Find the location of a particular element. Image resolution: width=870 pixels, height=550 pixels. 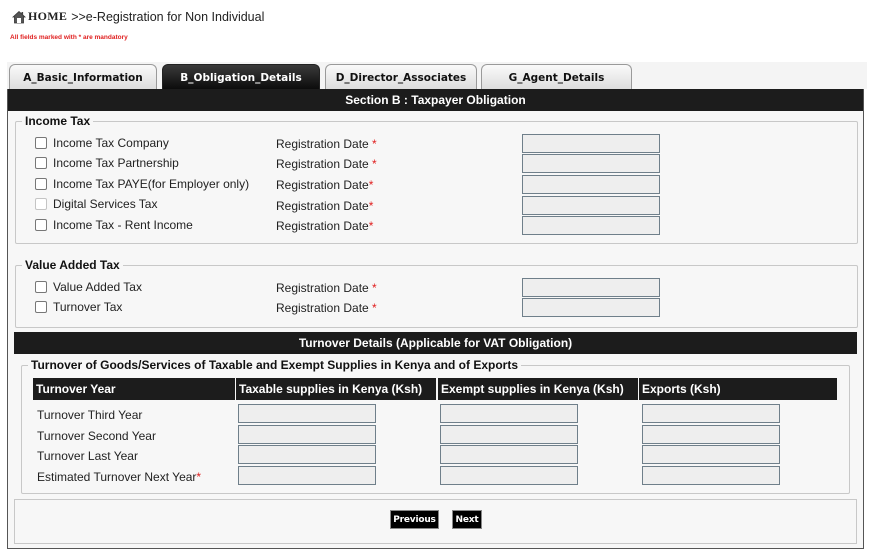

value-added-tax-label: Value Added Tax is located at coordinates (97, 287).